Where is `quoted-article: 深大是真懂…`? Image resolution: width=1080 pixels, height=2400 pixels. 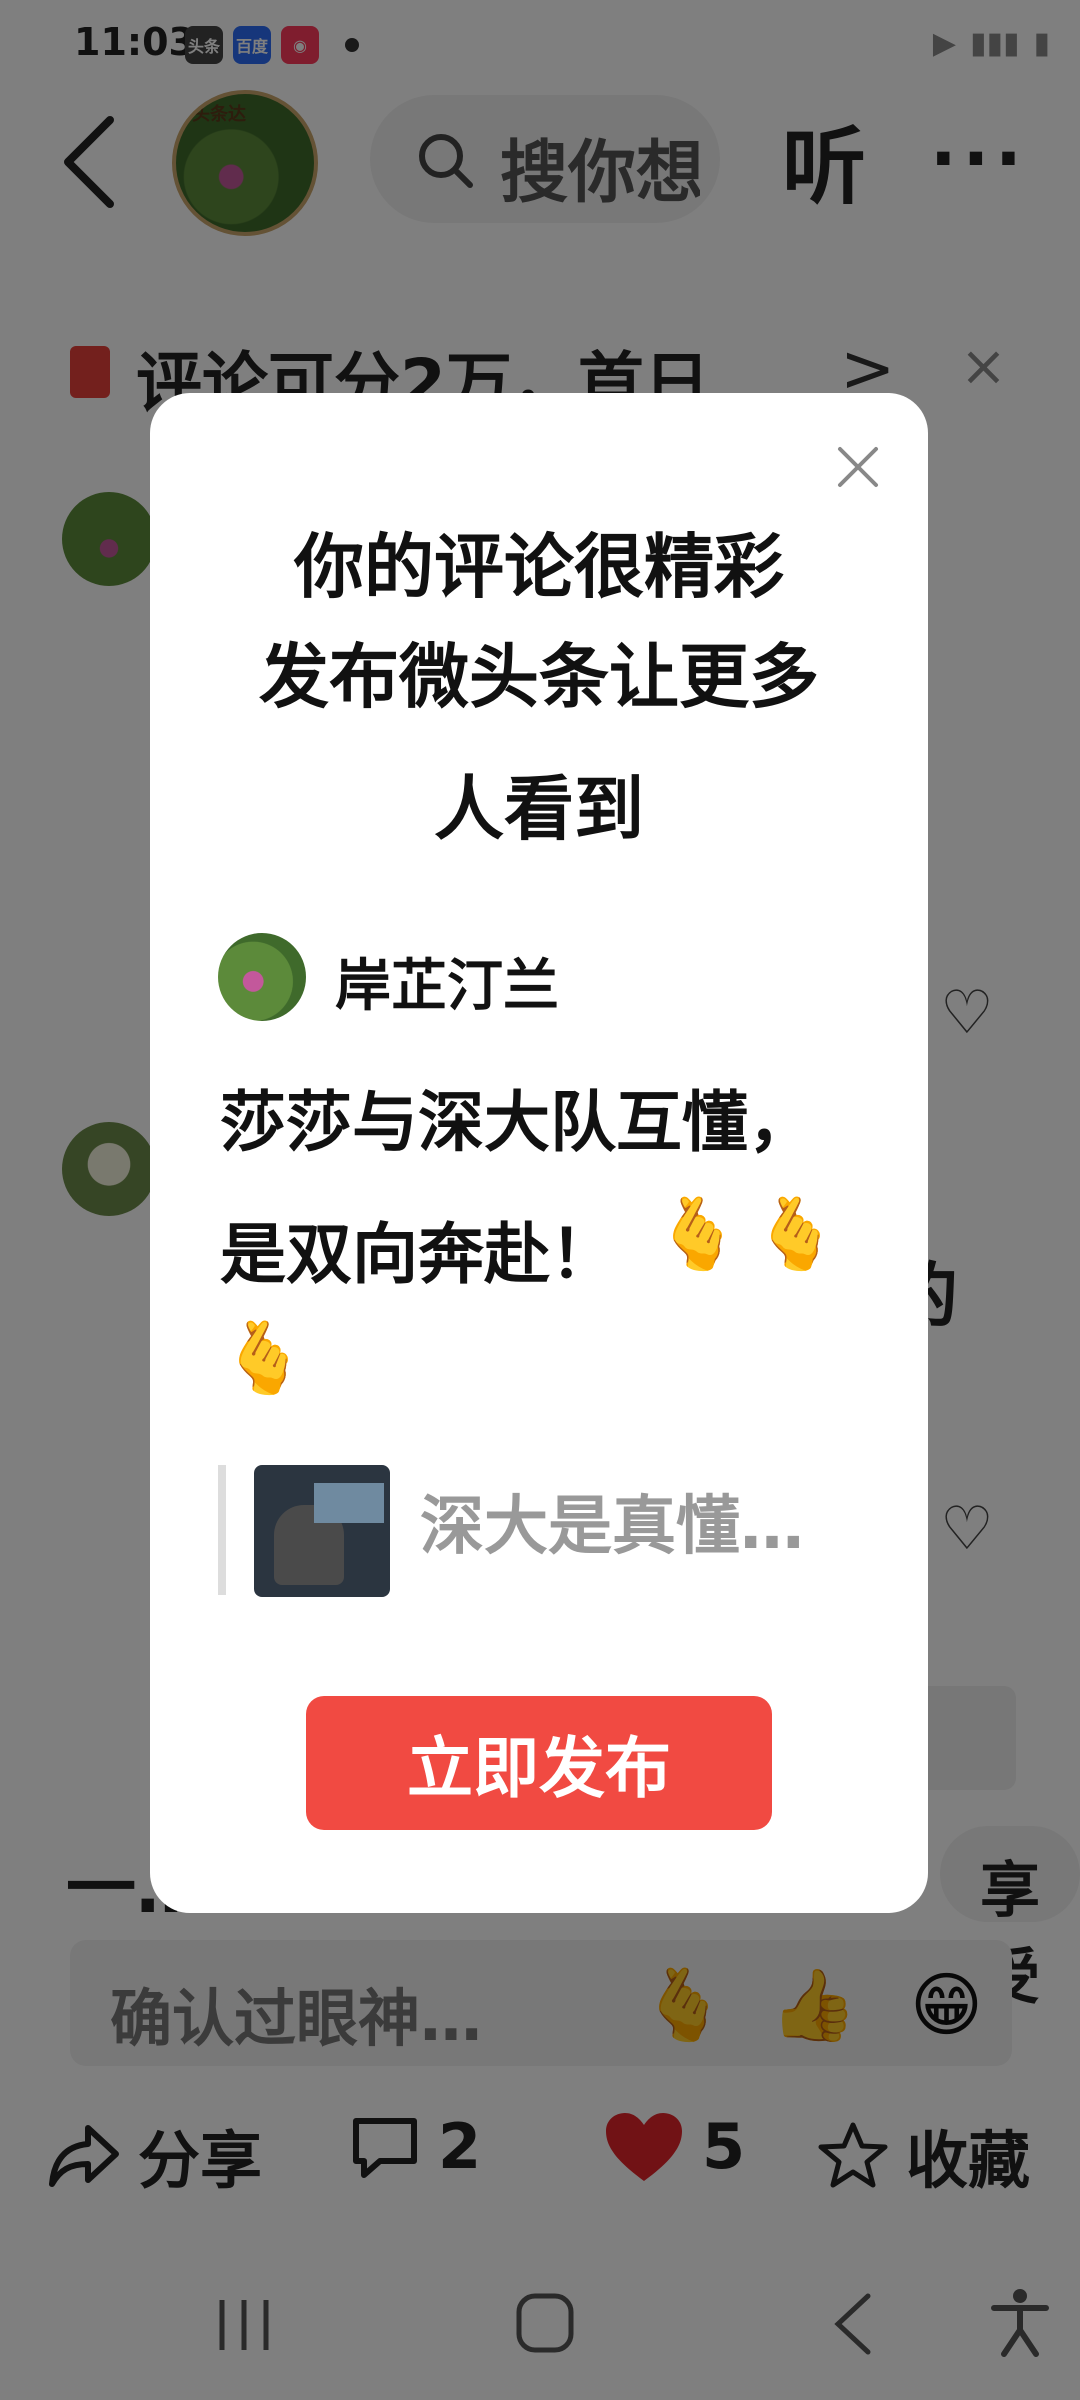
quoted-article: 深大是真懂… is located at coordinates (523, 1531).